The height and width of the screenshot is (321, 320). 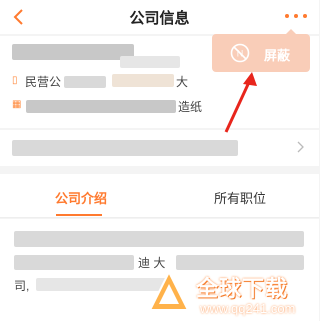 I want to click on chevron-right-icon, so click(x=300, y=147).